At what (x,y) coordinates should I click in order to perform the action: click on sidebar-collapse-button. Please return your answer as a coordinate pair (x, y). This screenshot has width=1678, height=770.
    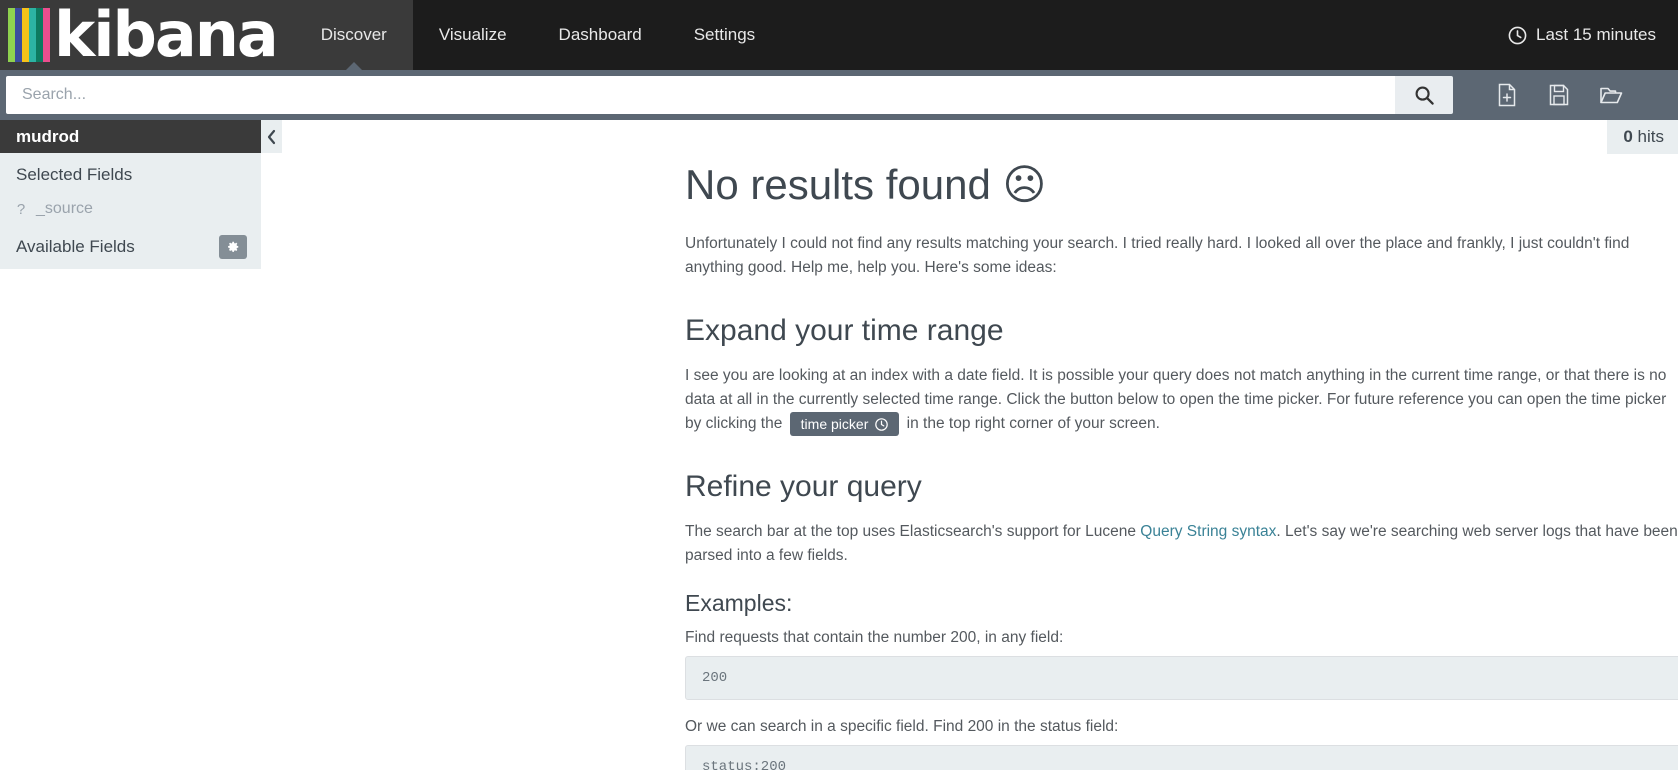
    Looking at the image, I should click on (271, 136).